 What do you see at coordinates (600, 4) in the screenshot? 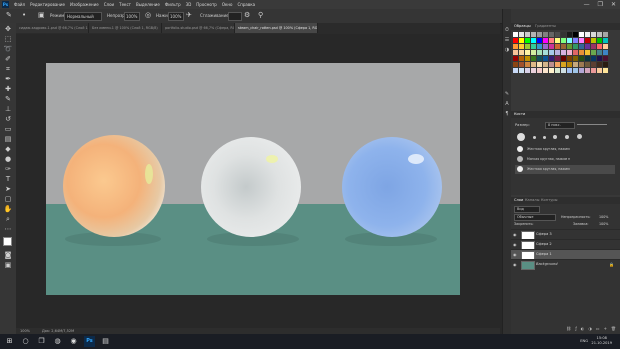
I see `restore-button: ❐` at bounding box center [600, 4].